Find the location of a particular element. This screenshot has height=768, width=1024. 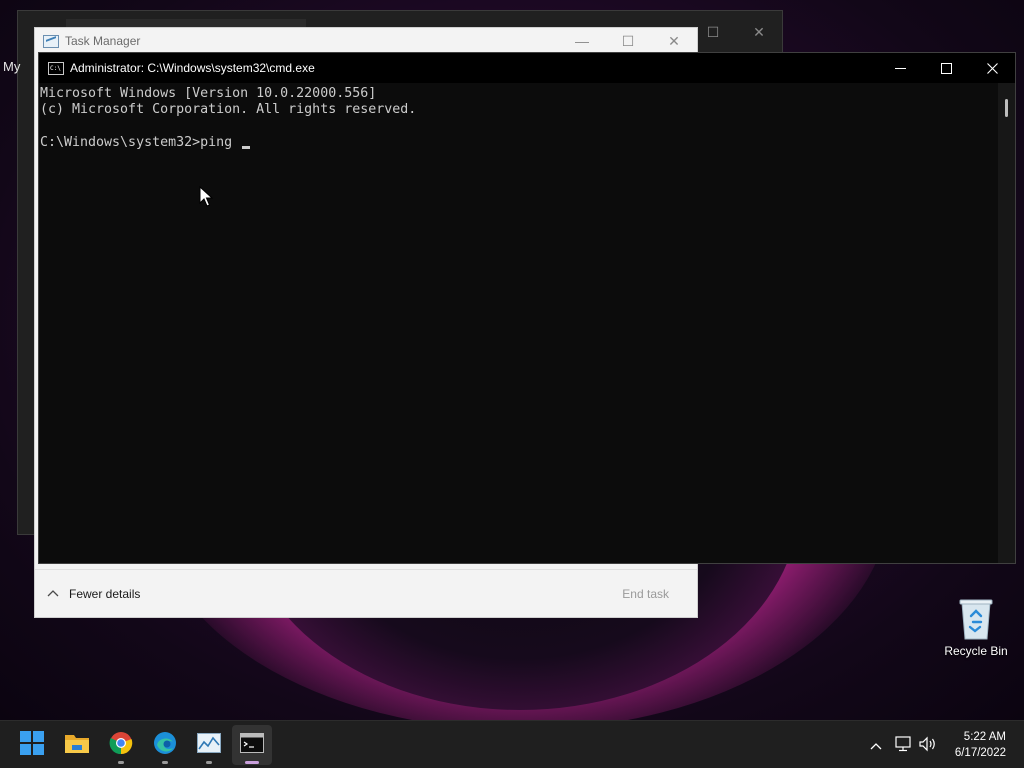

cmd-maximize-button is located at coordinates (946, 68).